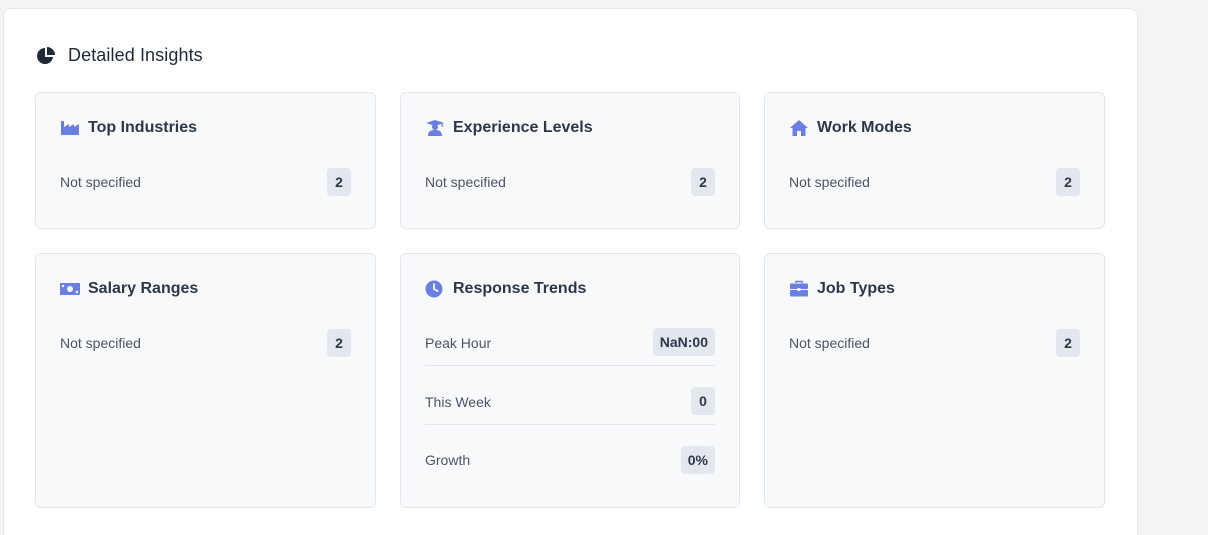 This screenshot has height=535, width=1208. What do you see at coordinates (143, 288) in the screenshot?
I see `card-title: Salary Ranges` at bounding box center [143, 288].